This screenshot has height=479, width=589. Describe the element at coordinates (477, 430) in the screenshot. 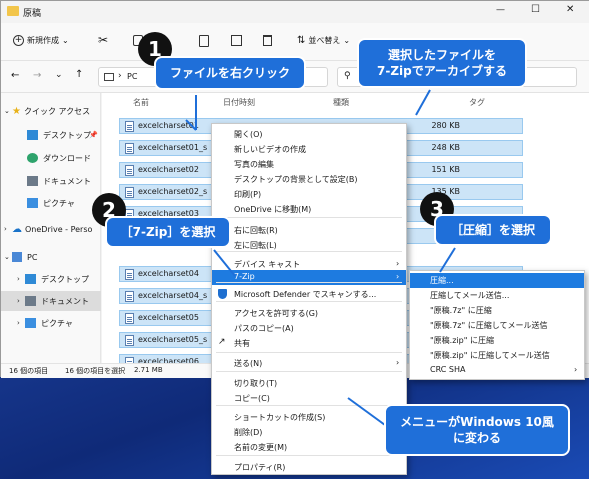

I see `callout-win10-menu: メニューがWindows 10風 に変わる` at that location.